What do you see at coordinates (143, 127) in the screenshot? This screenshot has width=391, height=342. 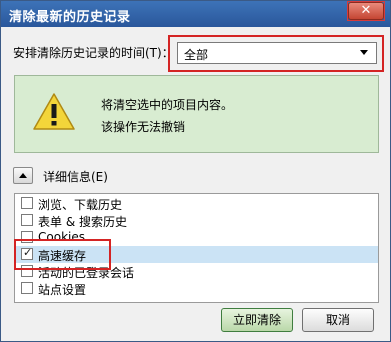 I see `warning-text-2: 该操作无法撤销` at bounding box center [143, 127].